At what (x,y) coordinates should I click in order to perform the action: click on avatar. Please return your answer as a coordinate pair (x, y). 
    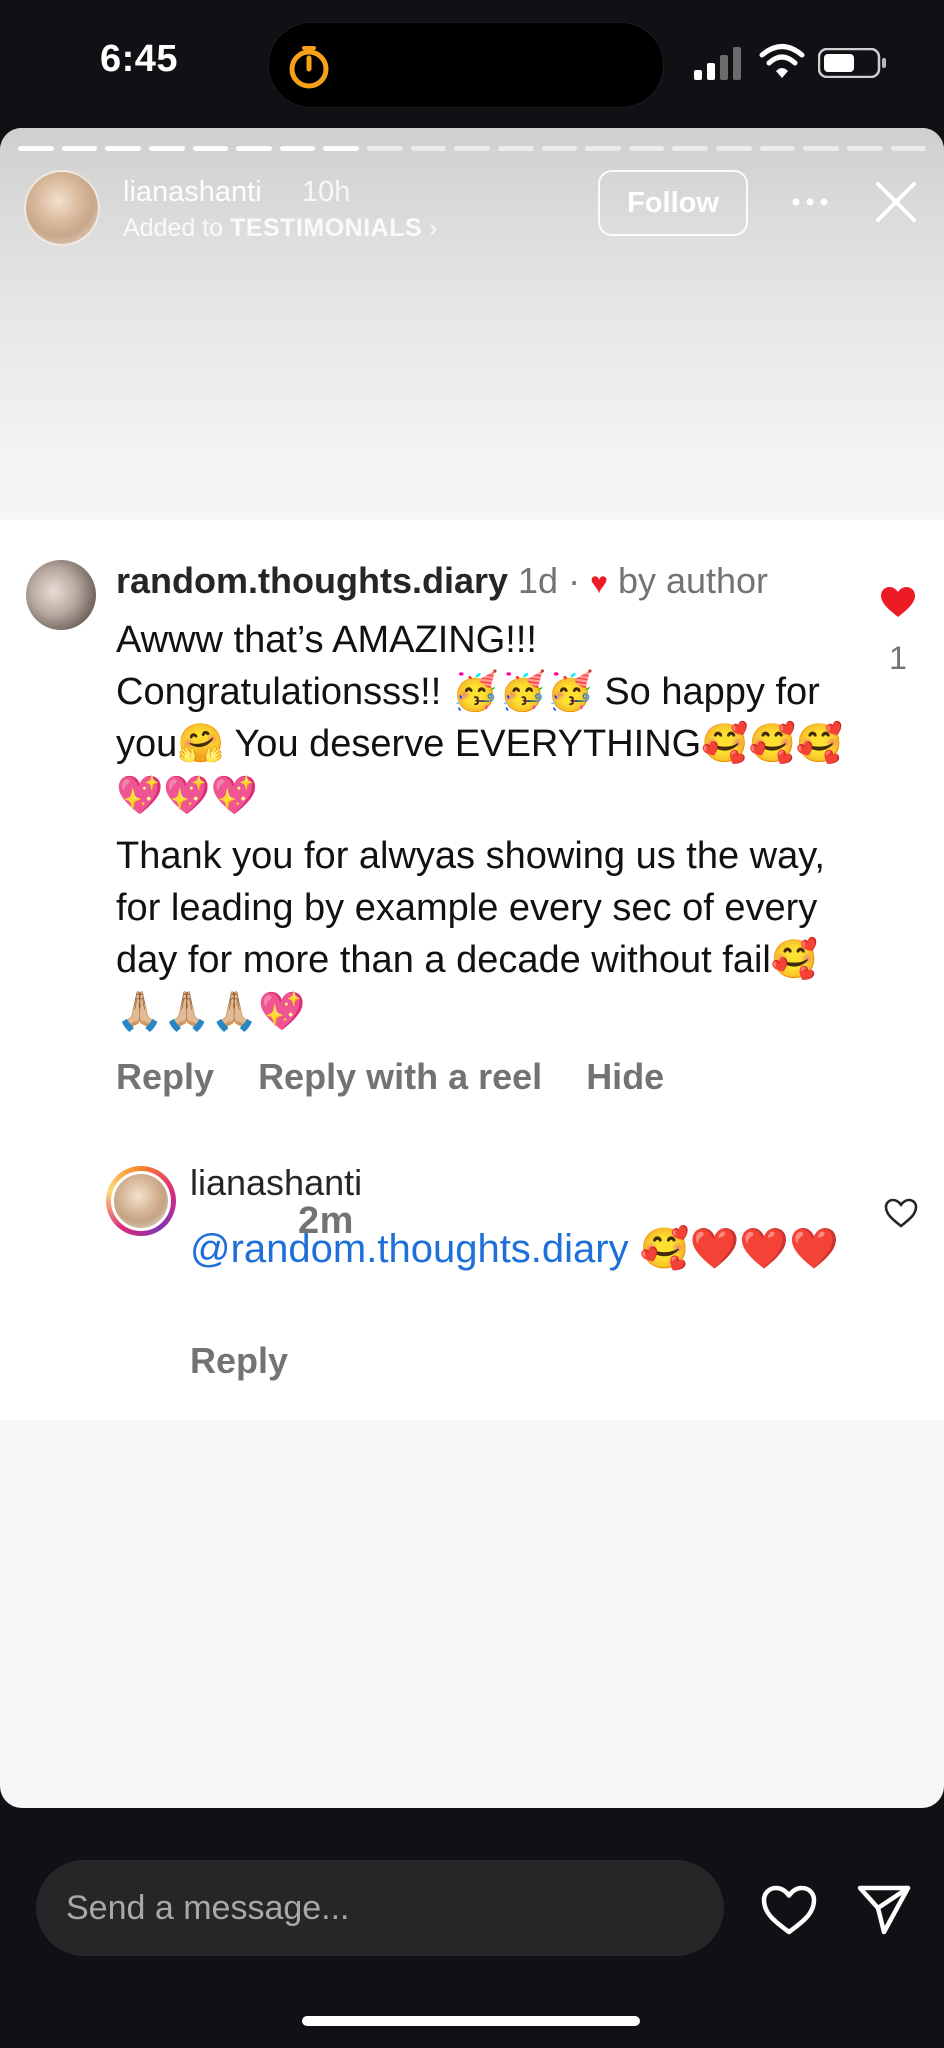
    Looking at the image, I should click on (62, 208).